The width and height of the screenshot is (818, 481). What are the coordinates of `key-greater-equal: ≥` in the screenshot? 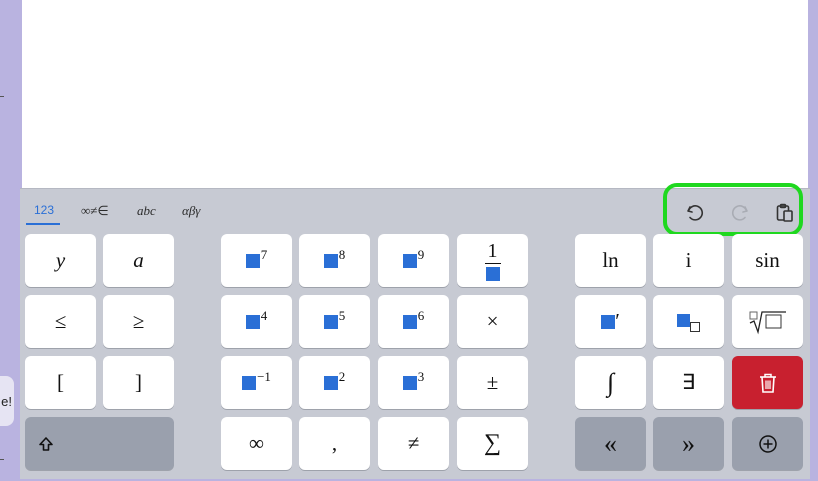 It's located at (138, 321).